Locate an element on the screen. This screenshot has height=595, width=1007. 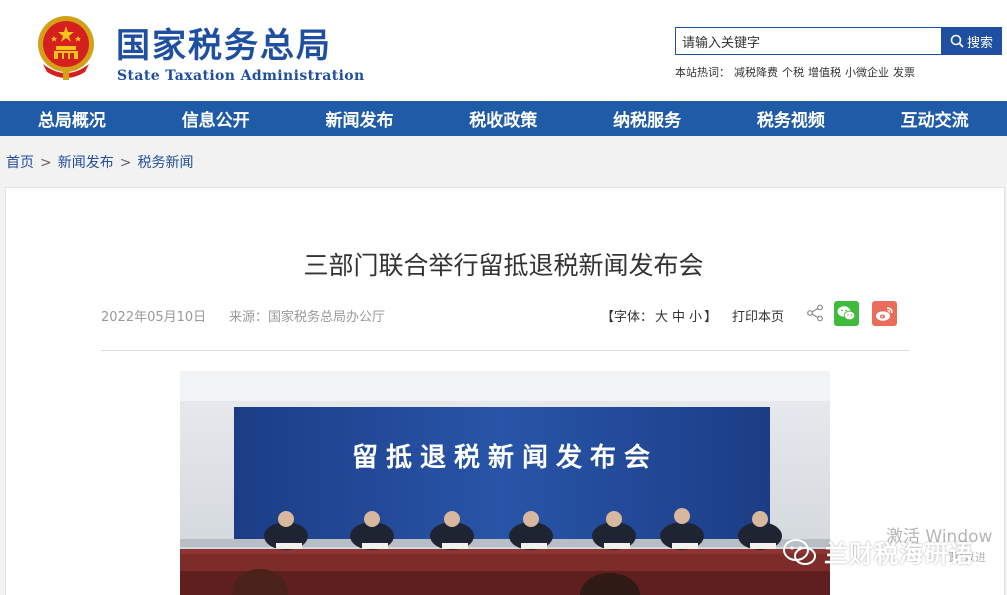
main-nav: 总局概况 信息公开 新闻发布 税收政策 纳税服务 税务视频 互动交流 is located at coordinates (503, 118).